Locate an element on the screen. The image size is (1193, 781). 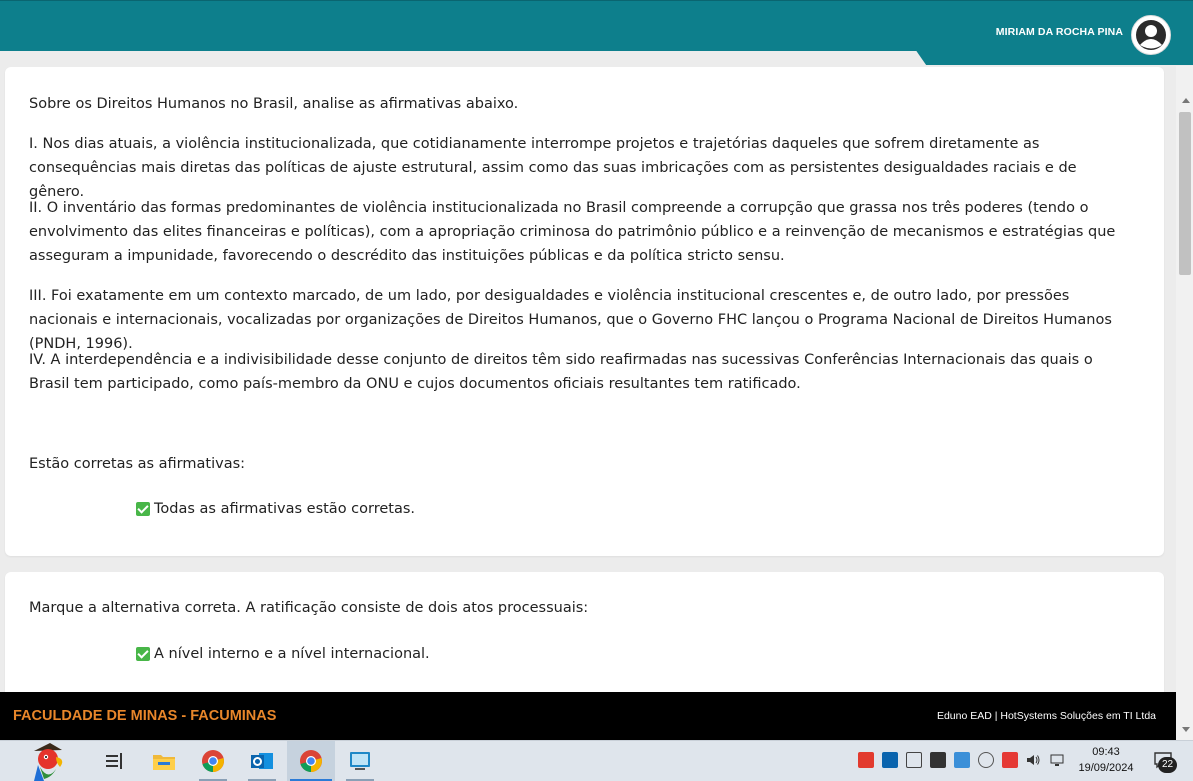
notification-count-badge: 22 is located at coordinates (1167, 765).